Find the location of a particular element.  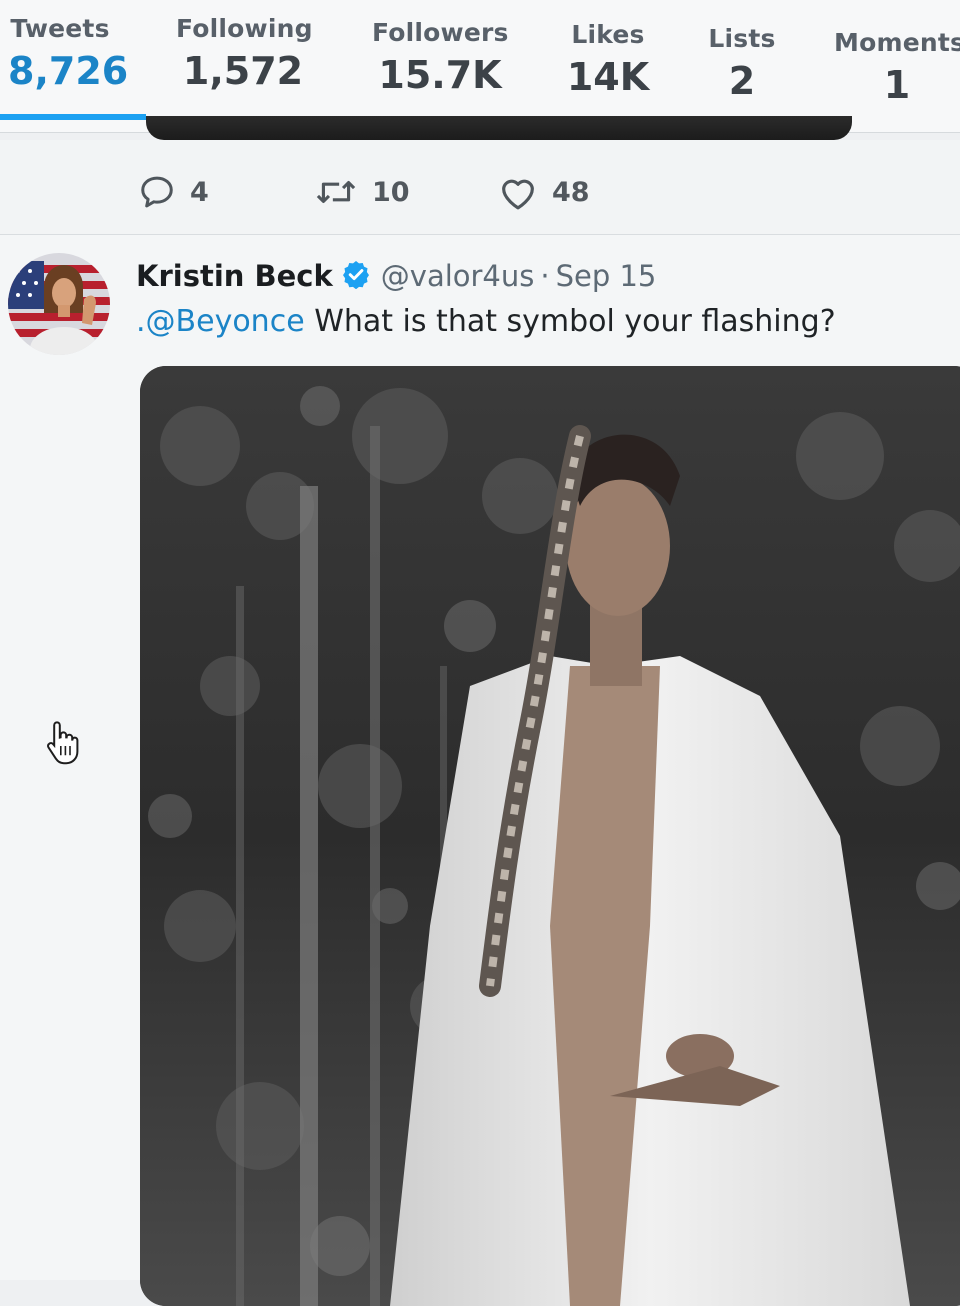

reply-button: 4 is located at coordinates (173, 192).